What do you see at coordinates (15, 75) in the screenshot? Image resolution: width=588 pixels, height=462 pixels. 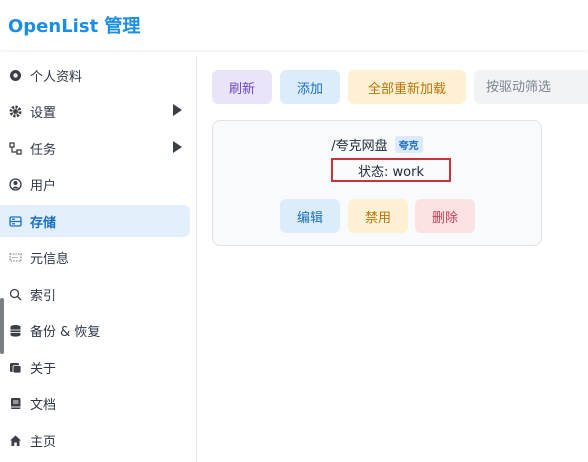 I see `gear-badge-icon` at bounding box center [15, 75].